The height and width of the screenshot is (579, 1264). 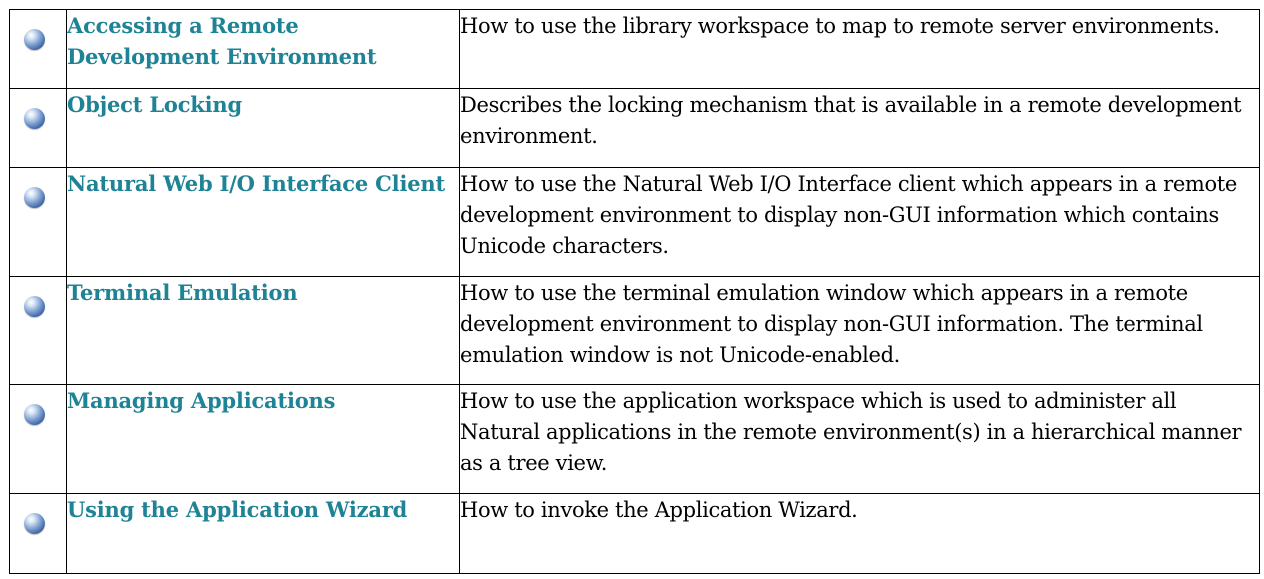 I want to click on topic-link-managing-applications: Managing Applications, so click(x=201, y=400).